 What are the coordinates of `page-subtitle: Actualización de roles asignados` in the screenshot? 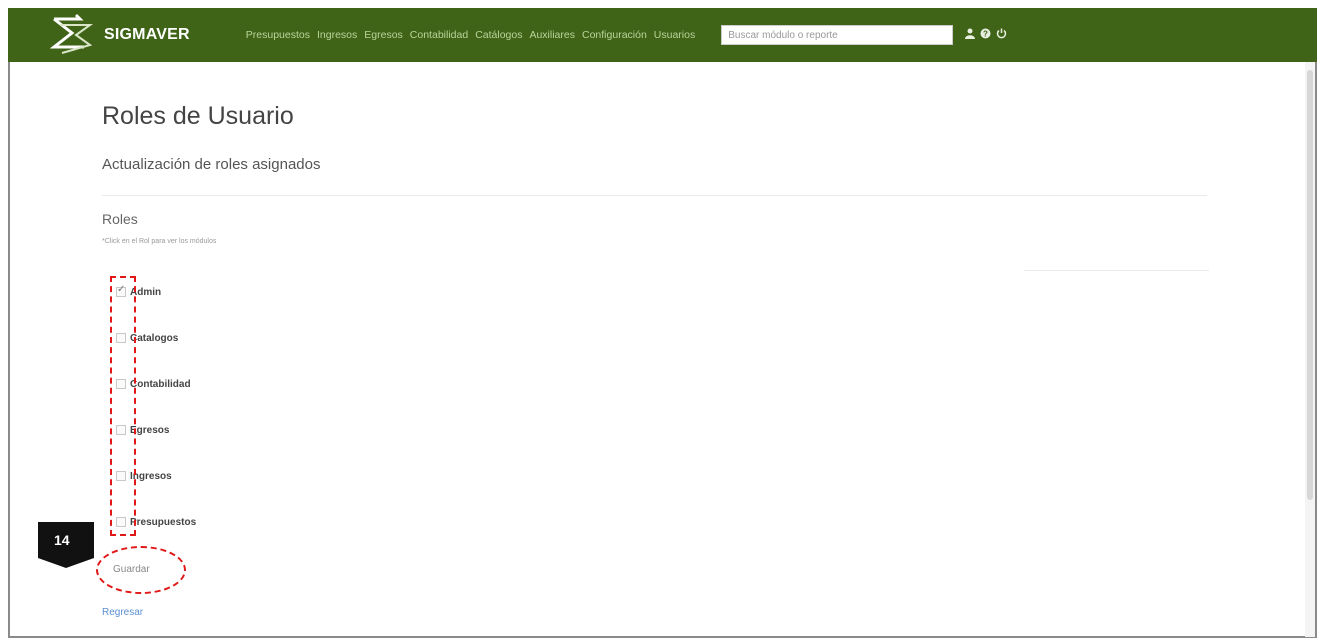 It's located at (211, 164).